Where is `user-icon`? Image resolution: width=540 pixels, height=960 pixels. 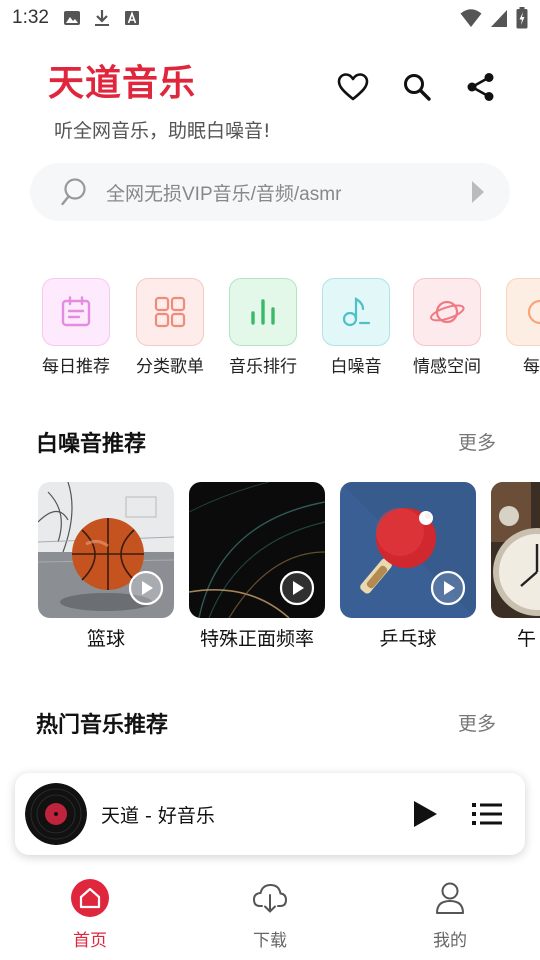 user-icon is located at coordinates (450, 898).